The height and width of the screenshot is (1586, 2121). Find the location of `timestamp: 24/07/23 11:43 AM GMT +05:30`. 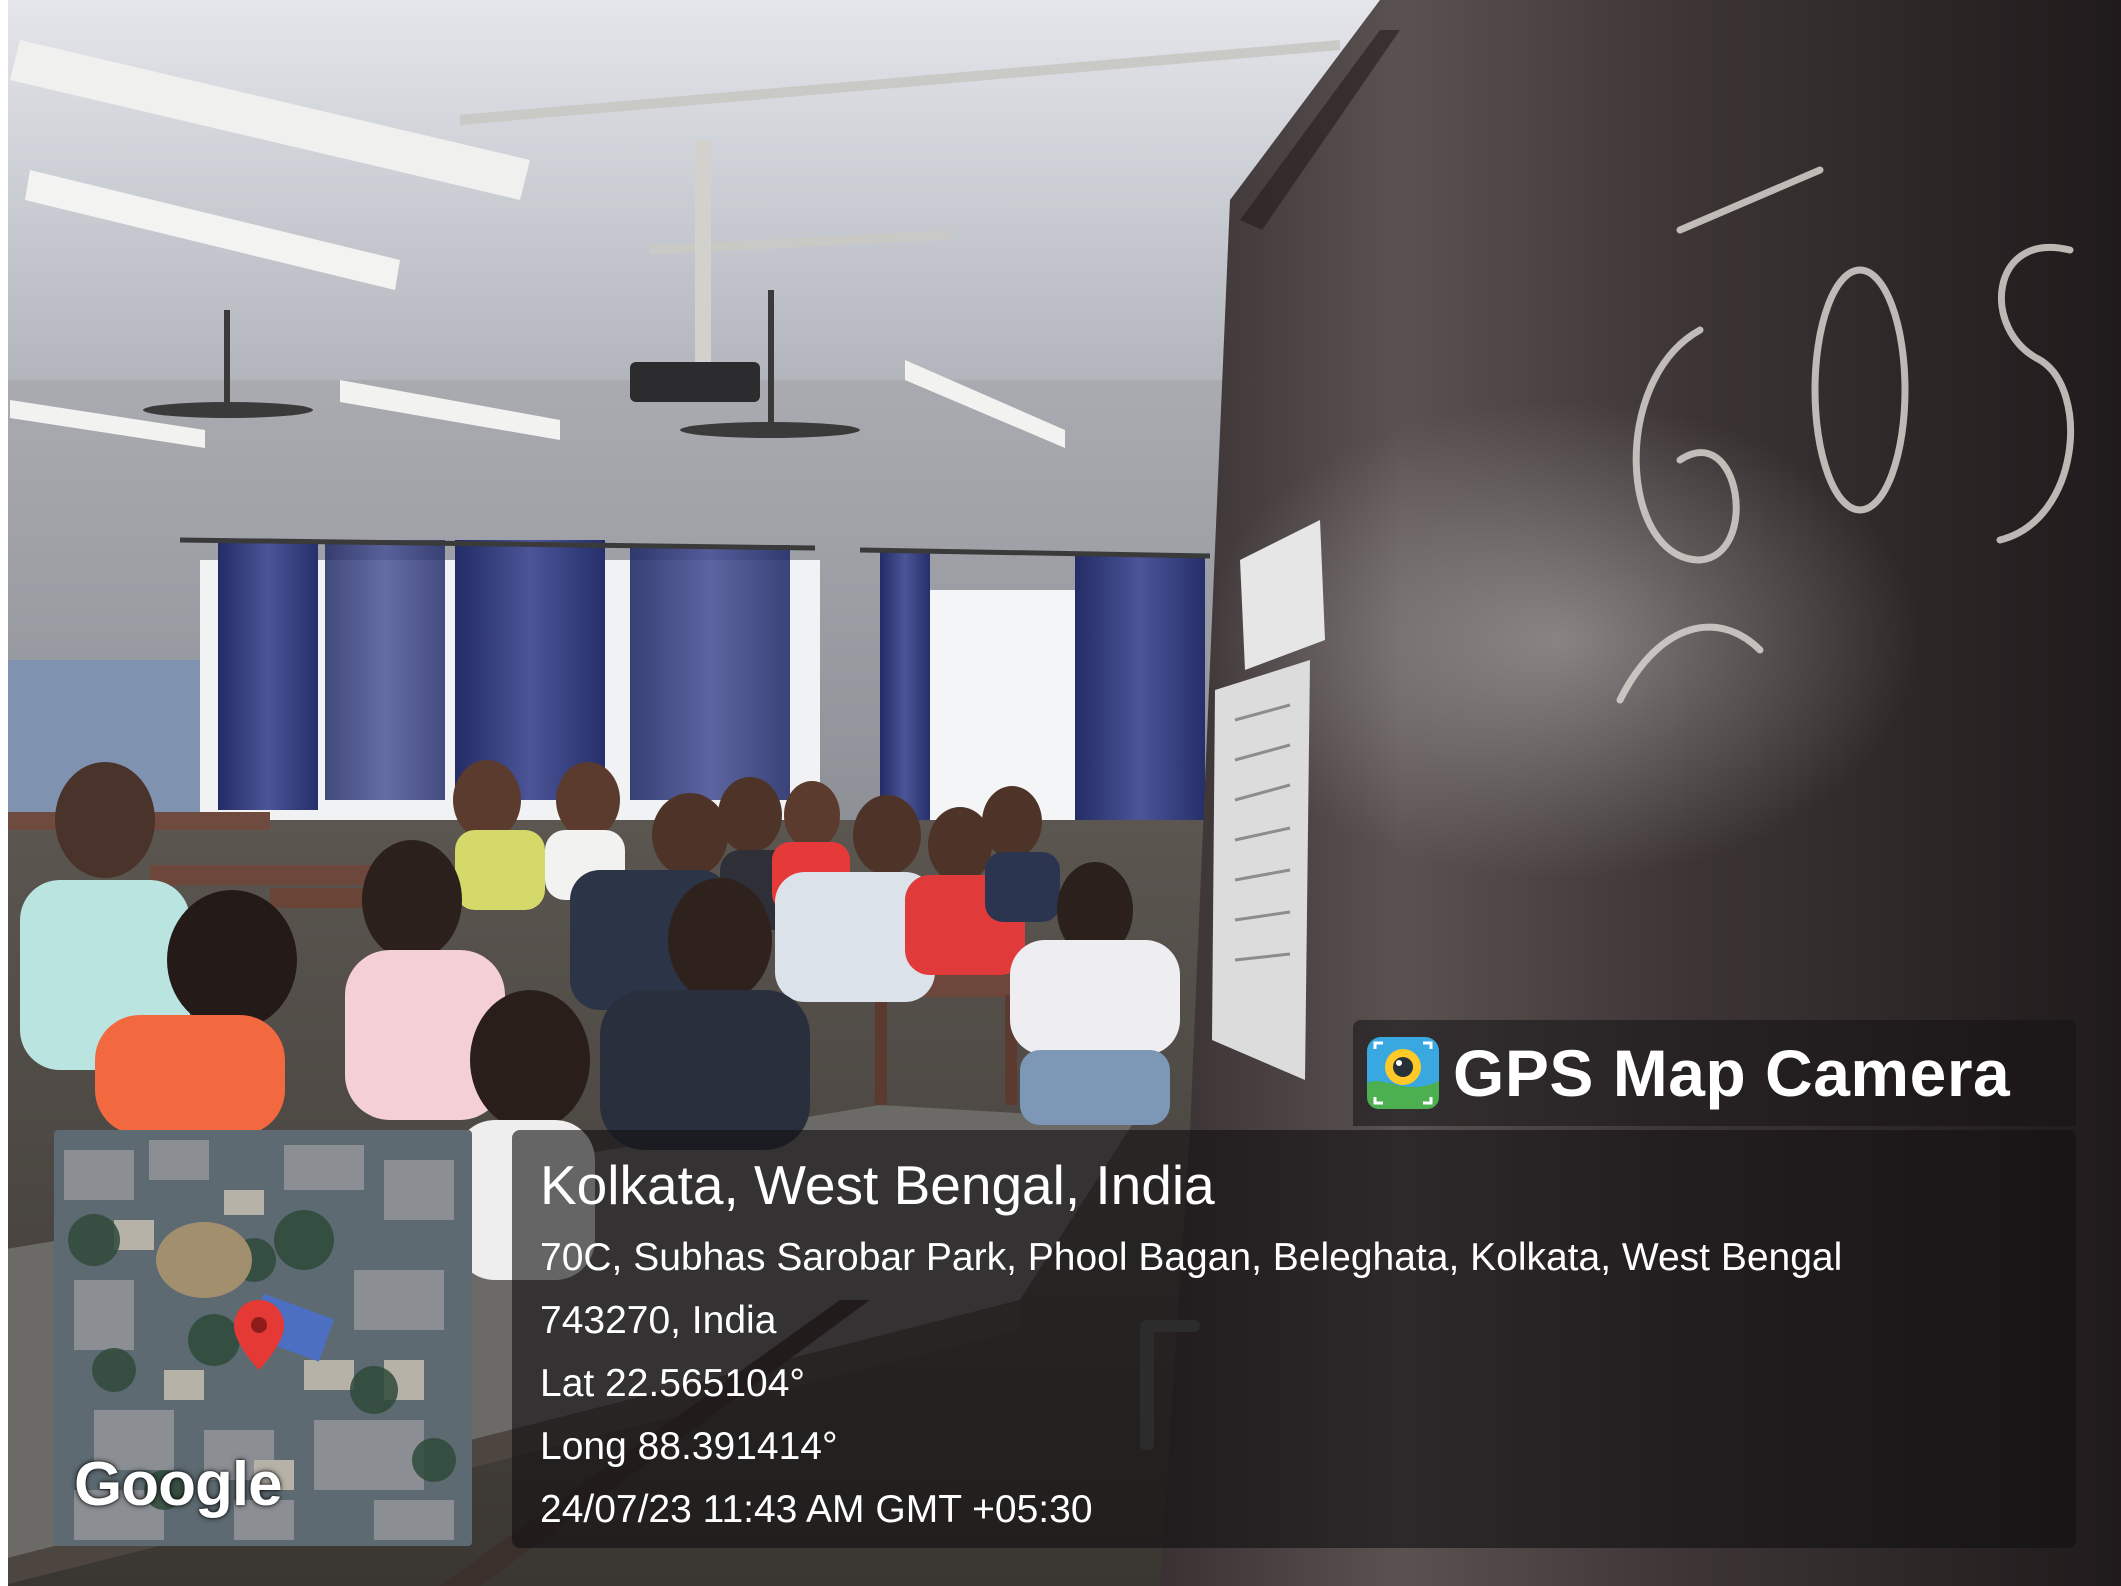

timestamp: 24/07/23 11:43 AM GMT +05:30 is located at coordinates (816, 1509).